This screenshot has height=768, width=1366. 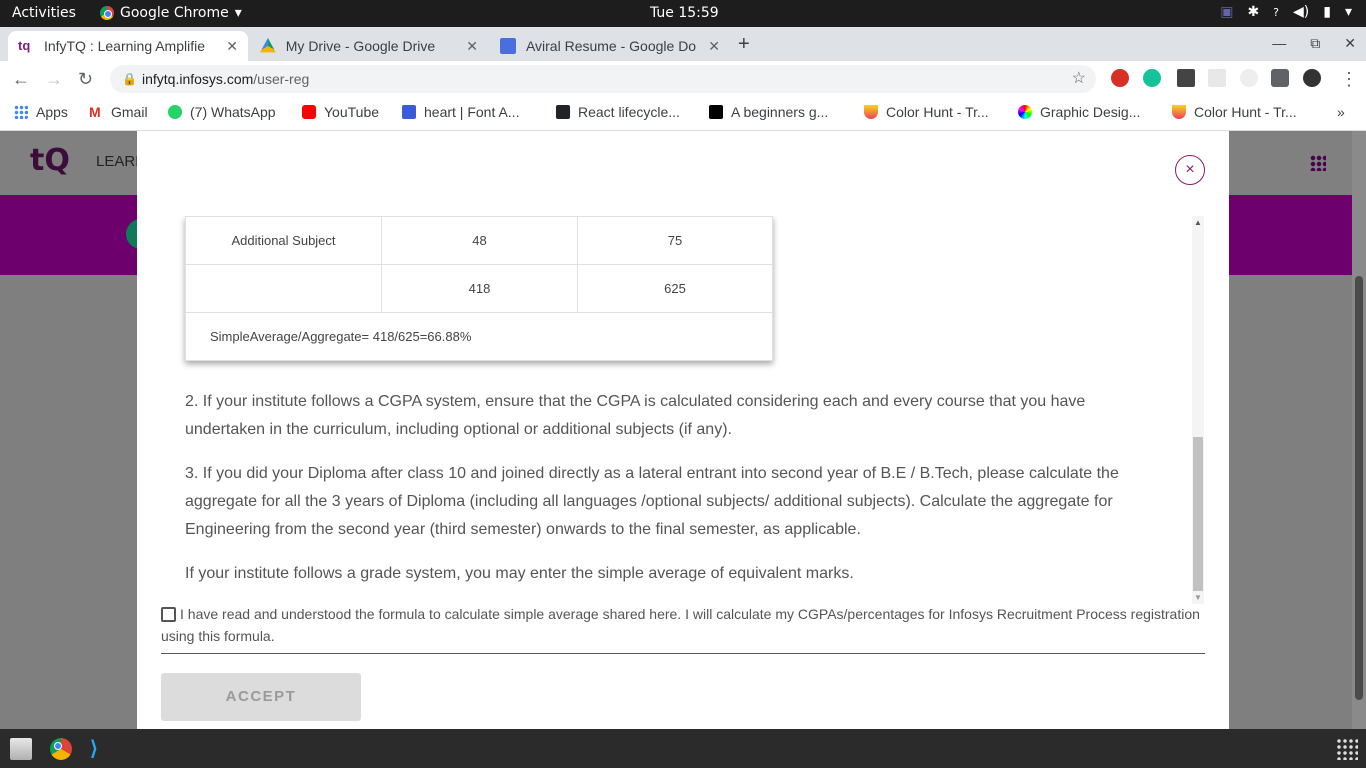 I want to click on subject-cell: Additional Subject, so click(x=283, y=240).